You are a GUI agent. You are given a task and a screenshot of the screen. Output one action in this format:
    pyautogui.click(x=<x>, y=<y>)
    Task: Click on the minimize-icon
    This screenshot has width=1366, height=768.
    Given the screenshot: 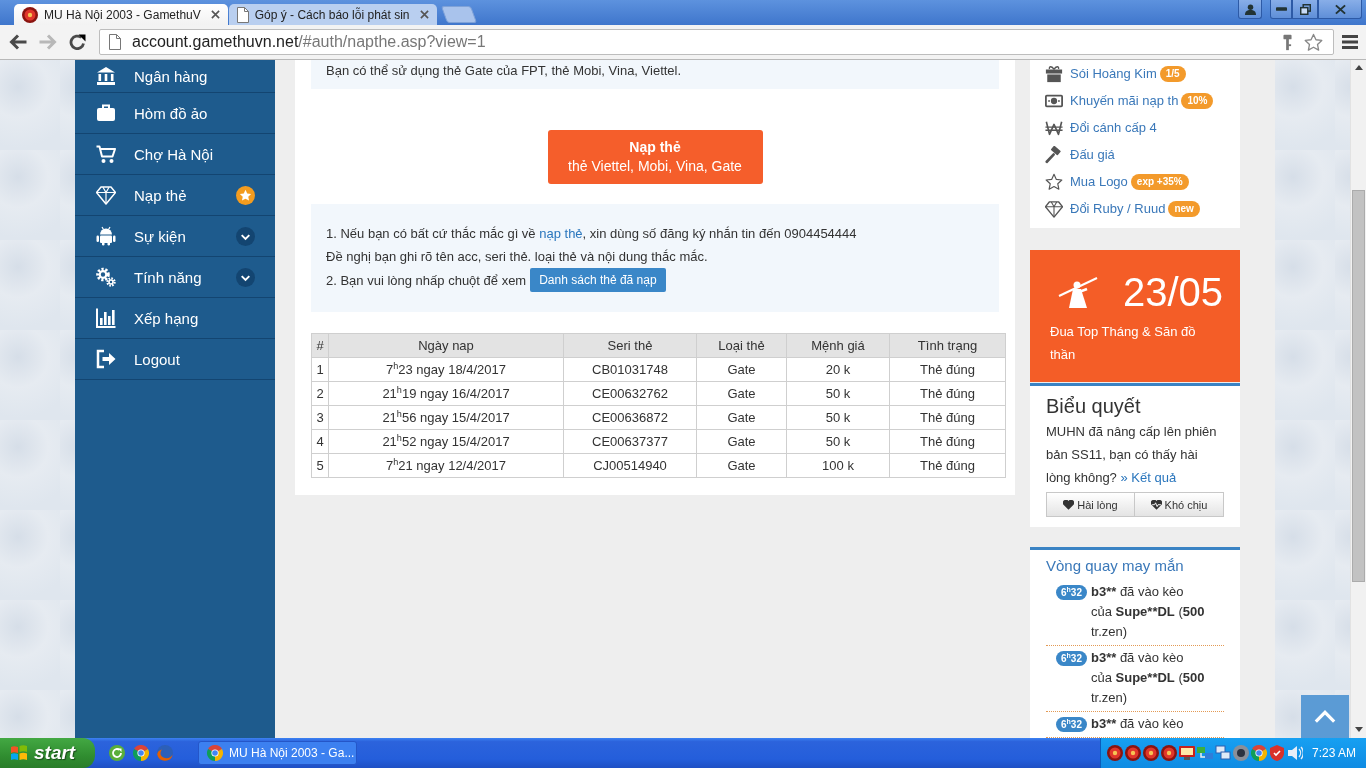 What is the action you would take?
    pyautogui.click(x=1281, y=9)
    